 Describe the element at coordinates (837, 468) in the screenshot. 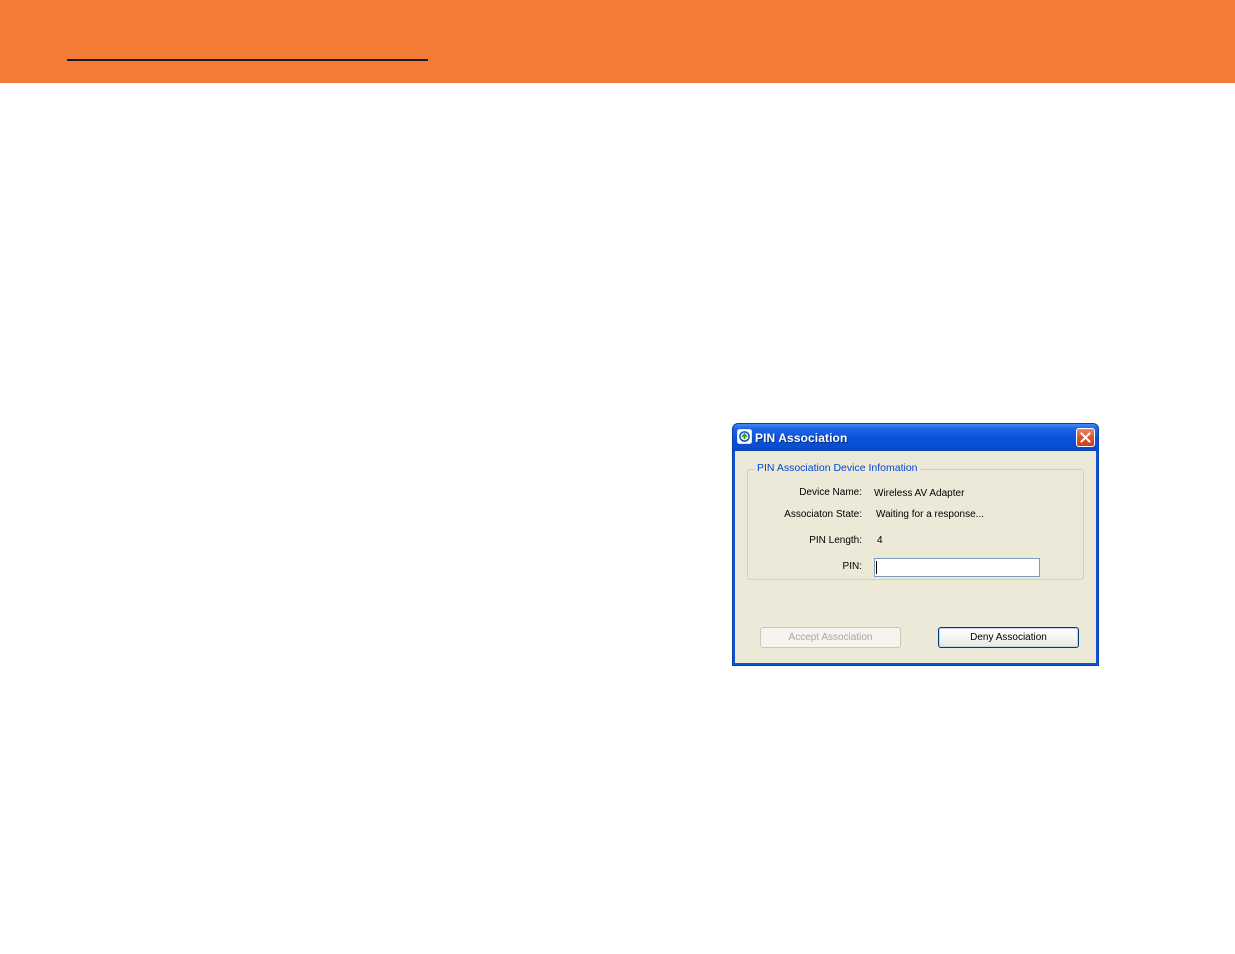

I see `groupbox-legend: PIN Association Device Infomation` at that location.